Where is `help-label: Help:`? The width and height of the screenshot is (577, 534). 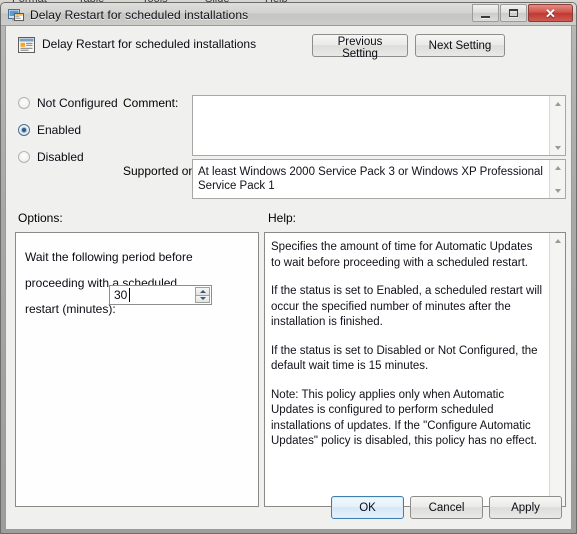
help-label: Help: is located at coordinates (282, 218).